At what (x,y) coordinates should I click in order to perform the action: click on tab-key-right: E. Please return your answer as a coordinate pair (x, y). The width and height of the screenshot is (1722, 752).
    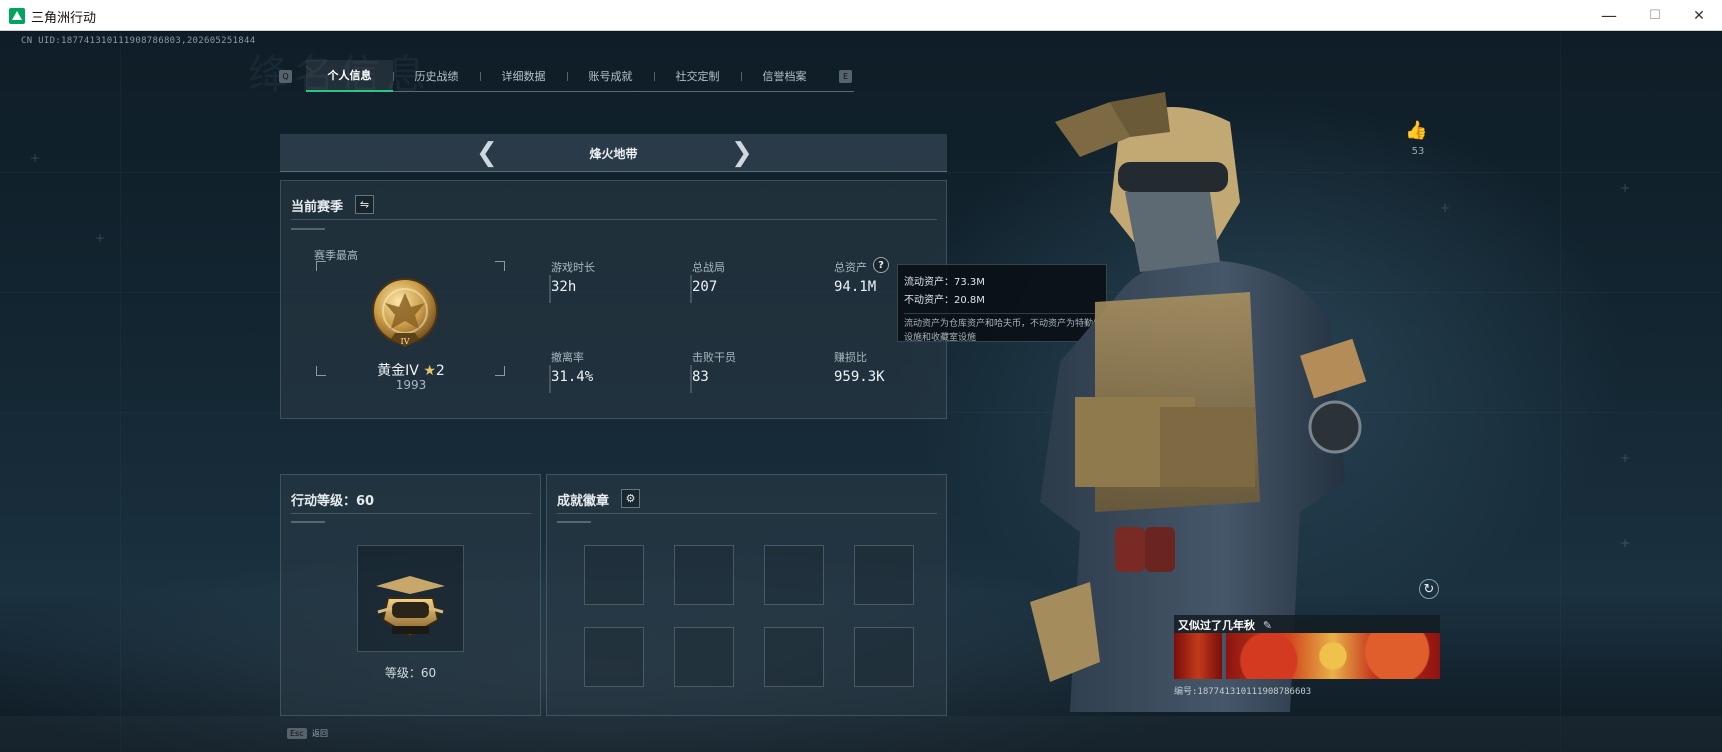
    Looking at the image, I should click on (845, 76).